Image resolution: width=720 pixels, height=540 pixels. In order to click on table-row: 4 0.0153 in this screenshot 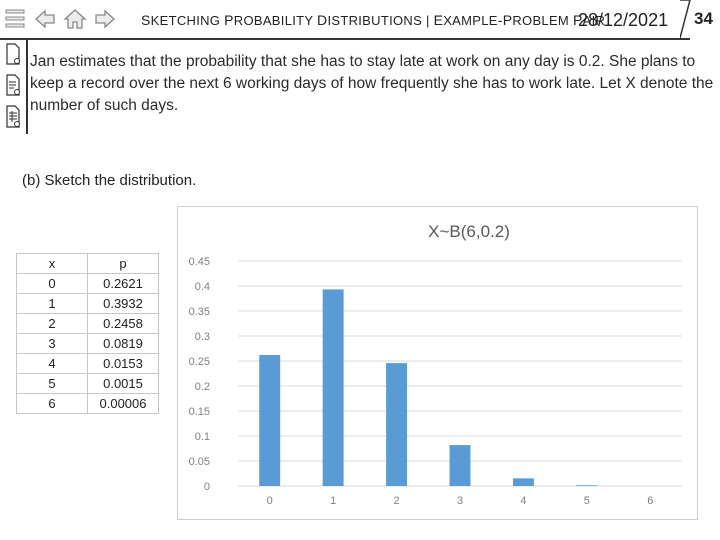, I will do `click(87, 363)`.